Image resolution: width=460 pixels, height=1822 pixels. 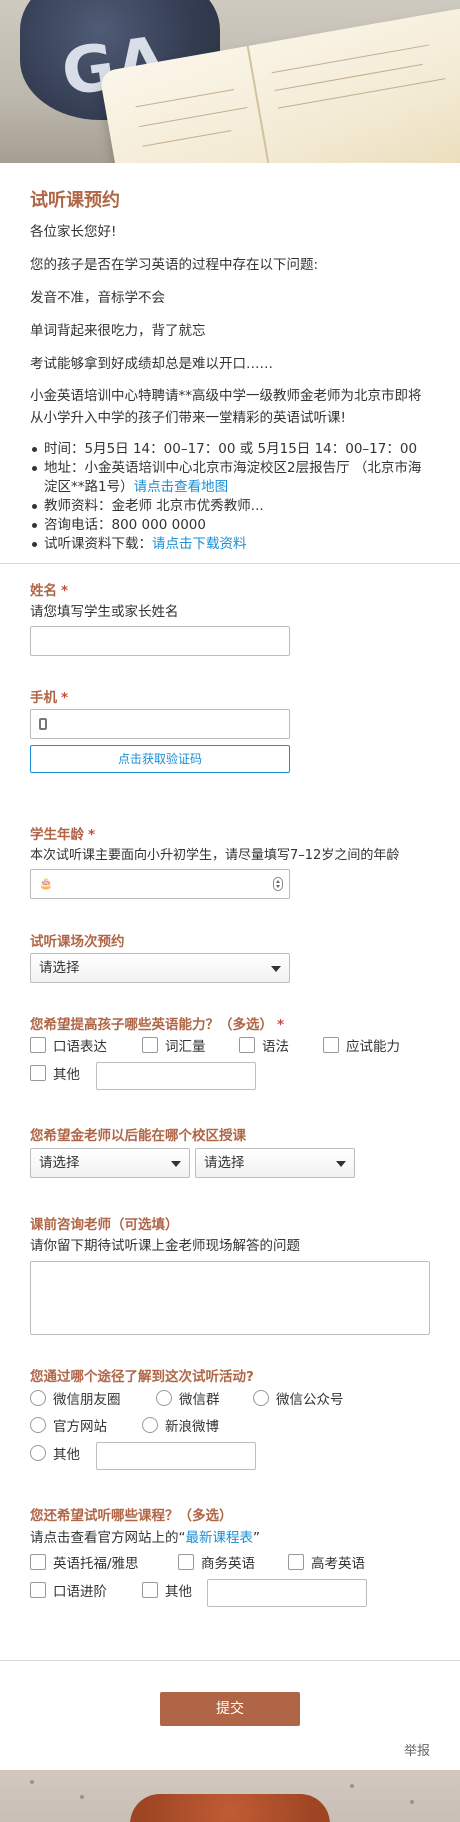 What do you see at coordinates (104, 1225) in the screenshot?
I see `consult-label: 课前咨询老师（可选填）` at bounding box center [104, 1225].